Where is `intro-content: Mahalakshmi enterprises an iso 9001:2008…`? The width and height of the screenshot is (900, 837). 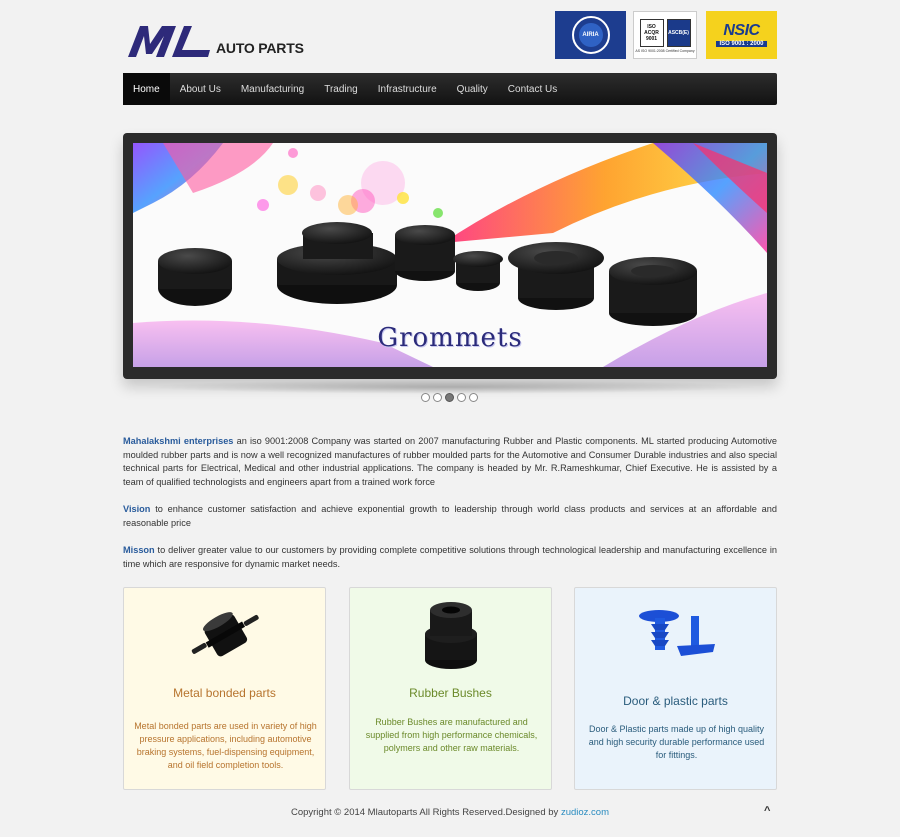
intro-content: Mahalakshmi enterprises an iso 9001:2008… is located at coordinates (450, 510).